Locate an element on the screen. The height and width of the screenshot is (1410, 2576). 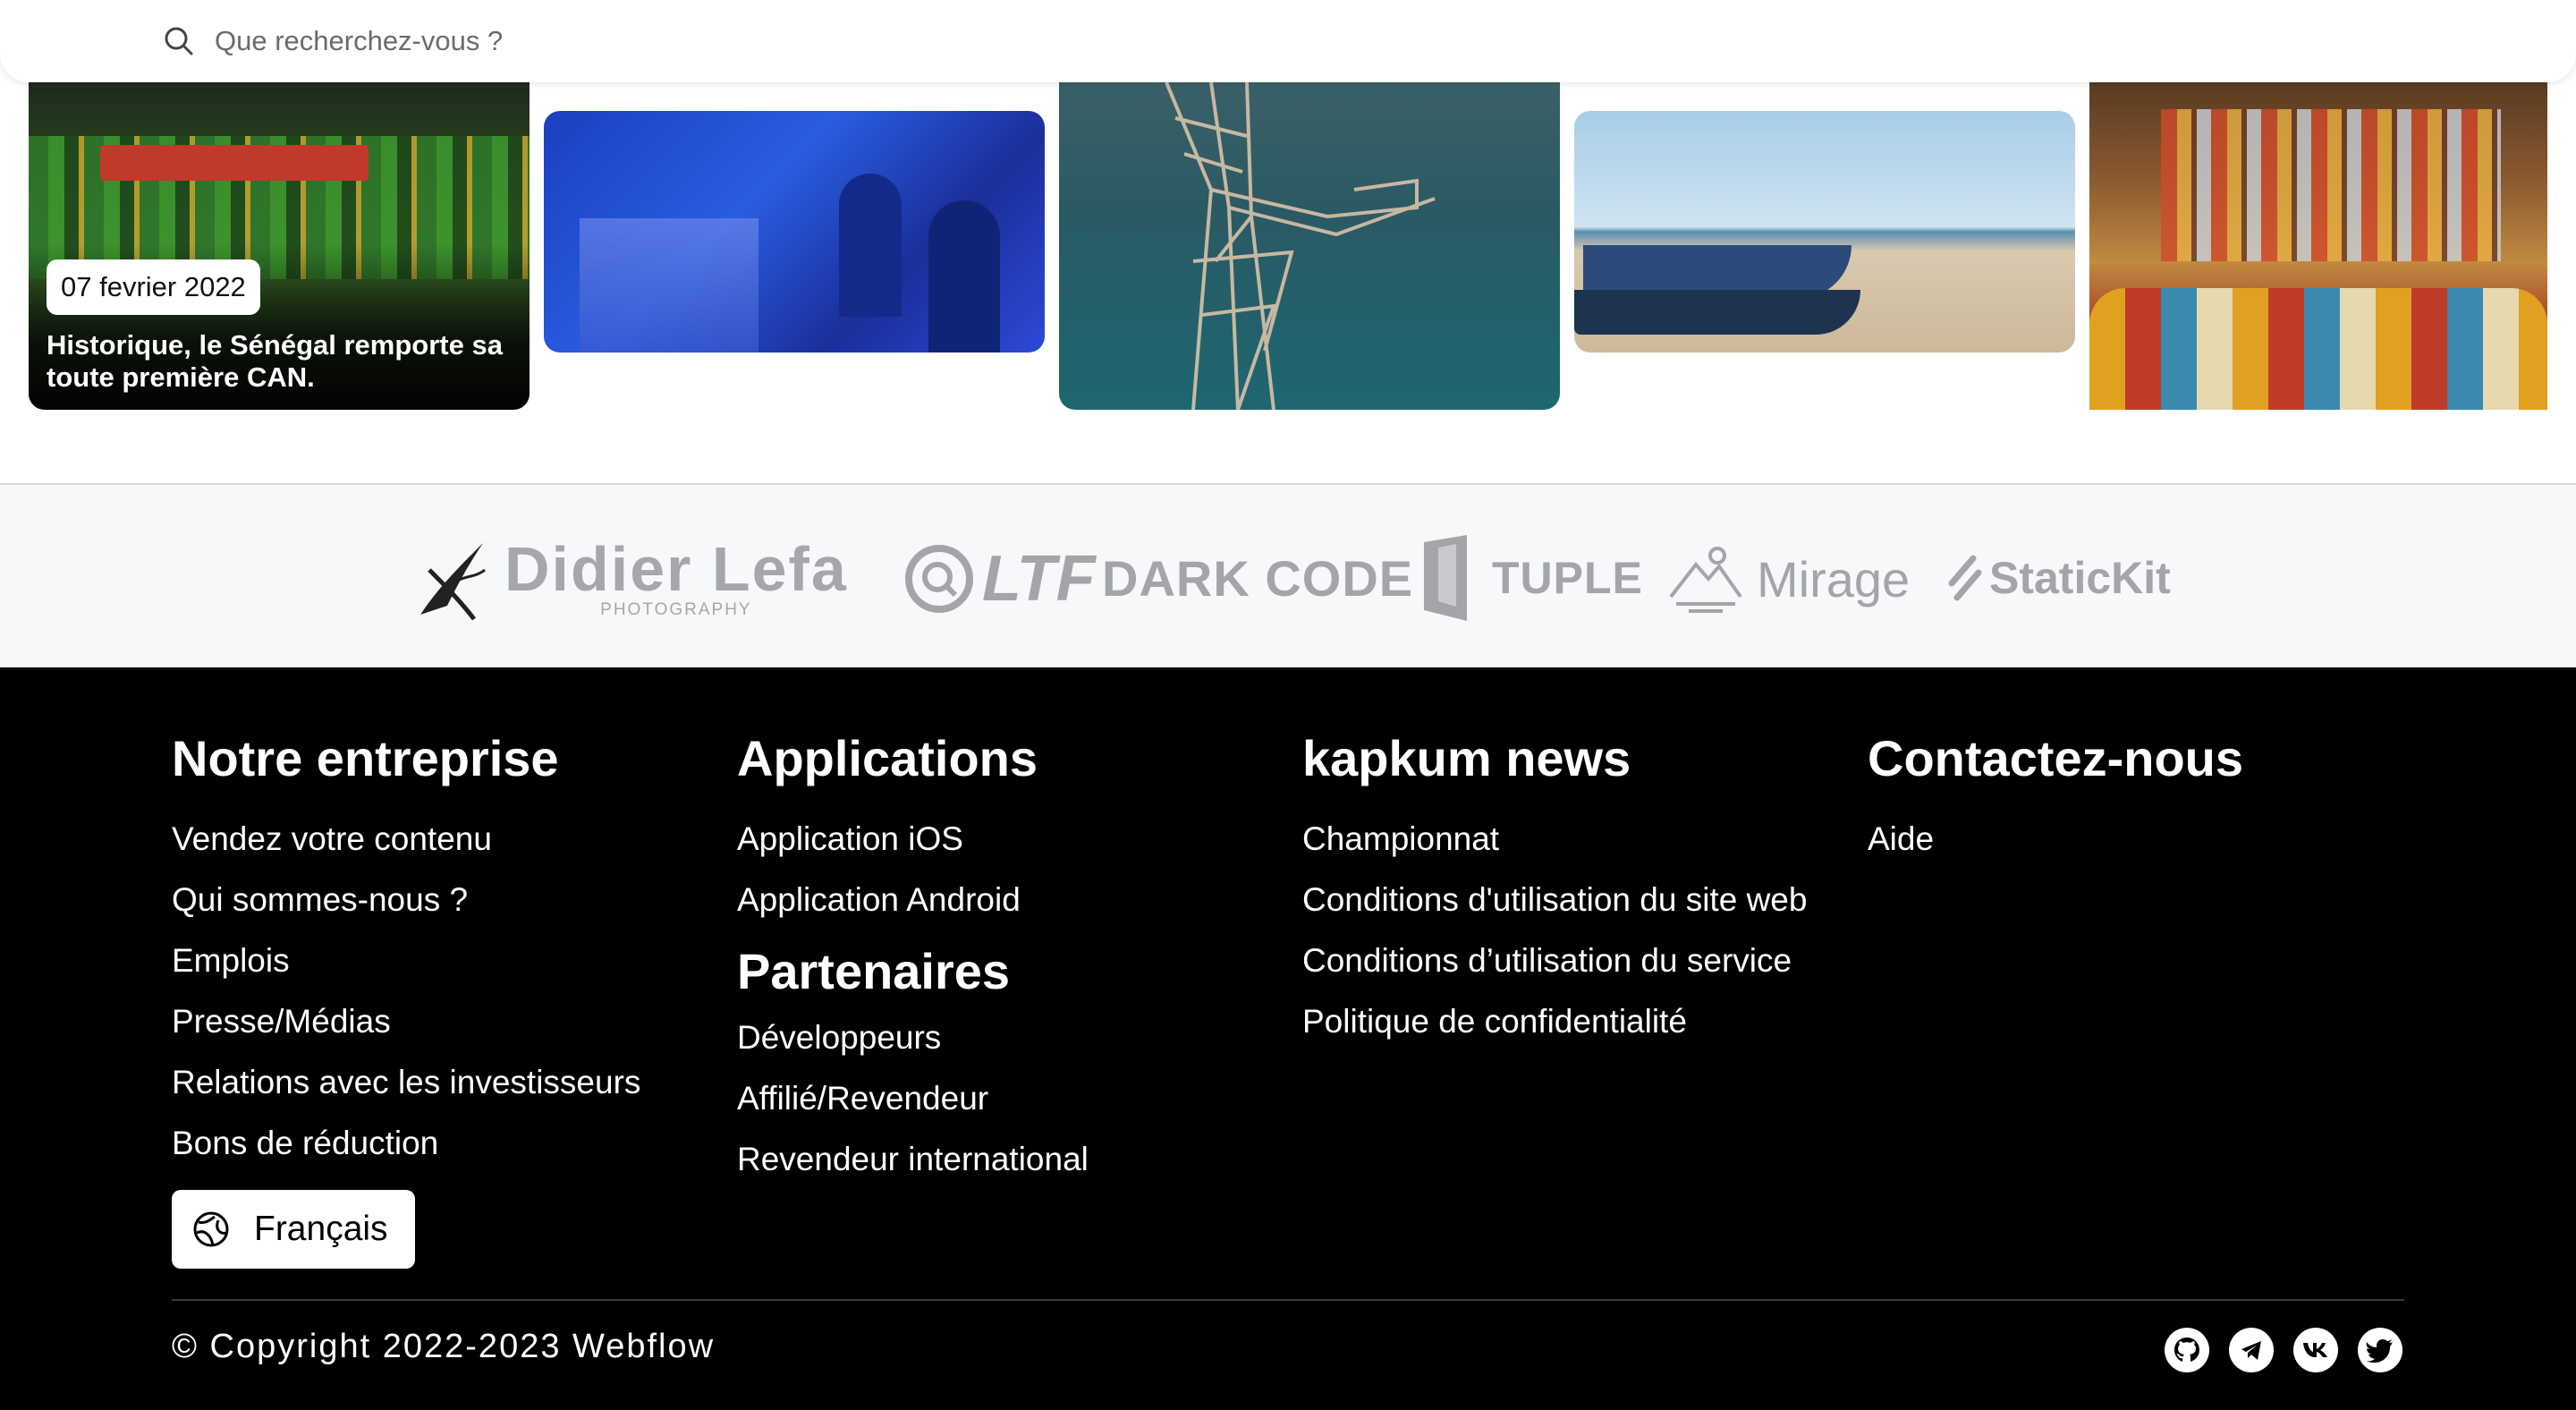
telegram-icon is located at coordinates (2251, 1350).